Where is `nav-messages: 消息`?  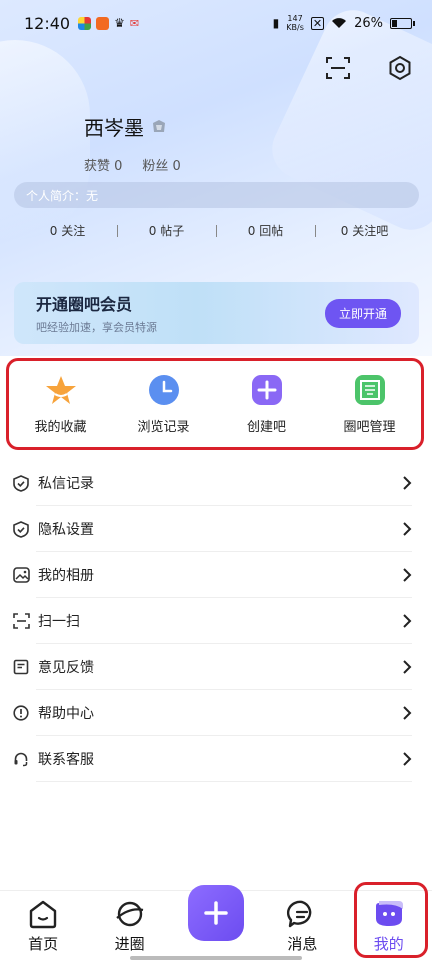 nav-messages: 消息 is located at coordinates (302, 926).